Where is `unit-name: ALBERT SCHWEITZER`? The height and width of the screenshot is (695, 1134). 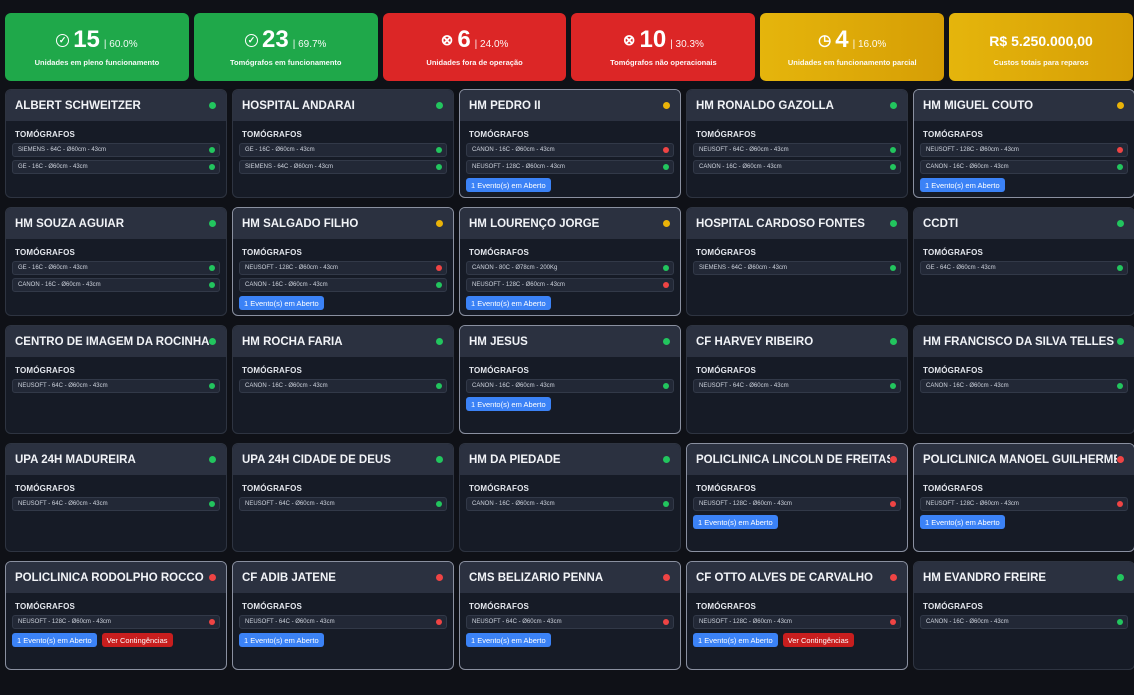
unit-name: ALBERT SCHWEITZER is located at coordinates (78, 105).